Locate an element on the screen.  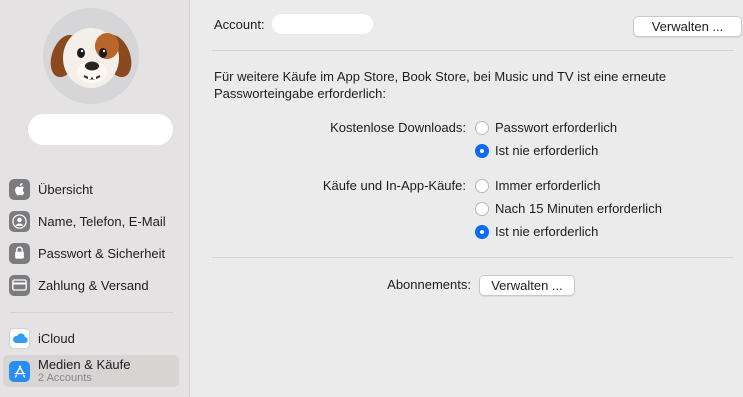
sidebar-item-media-purchases: Medien & Käufe 2 Accounts is located at coordinates (91, 371).